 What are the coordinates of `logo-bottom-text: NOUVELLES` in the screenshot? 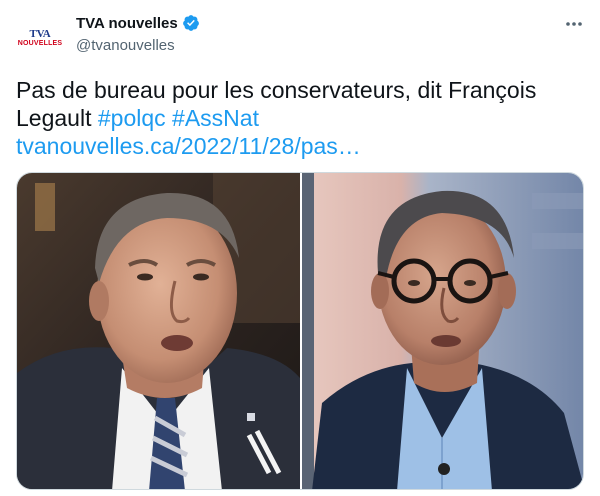 It's located at (40, 43).